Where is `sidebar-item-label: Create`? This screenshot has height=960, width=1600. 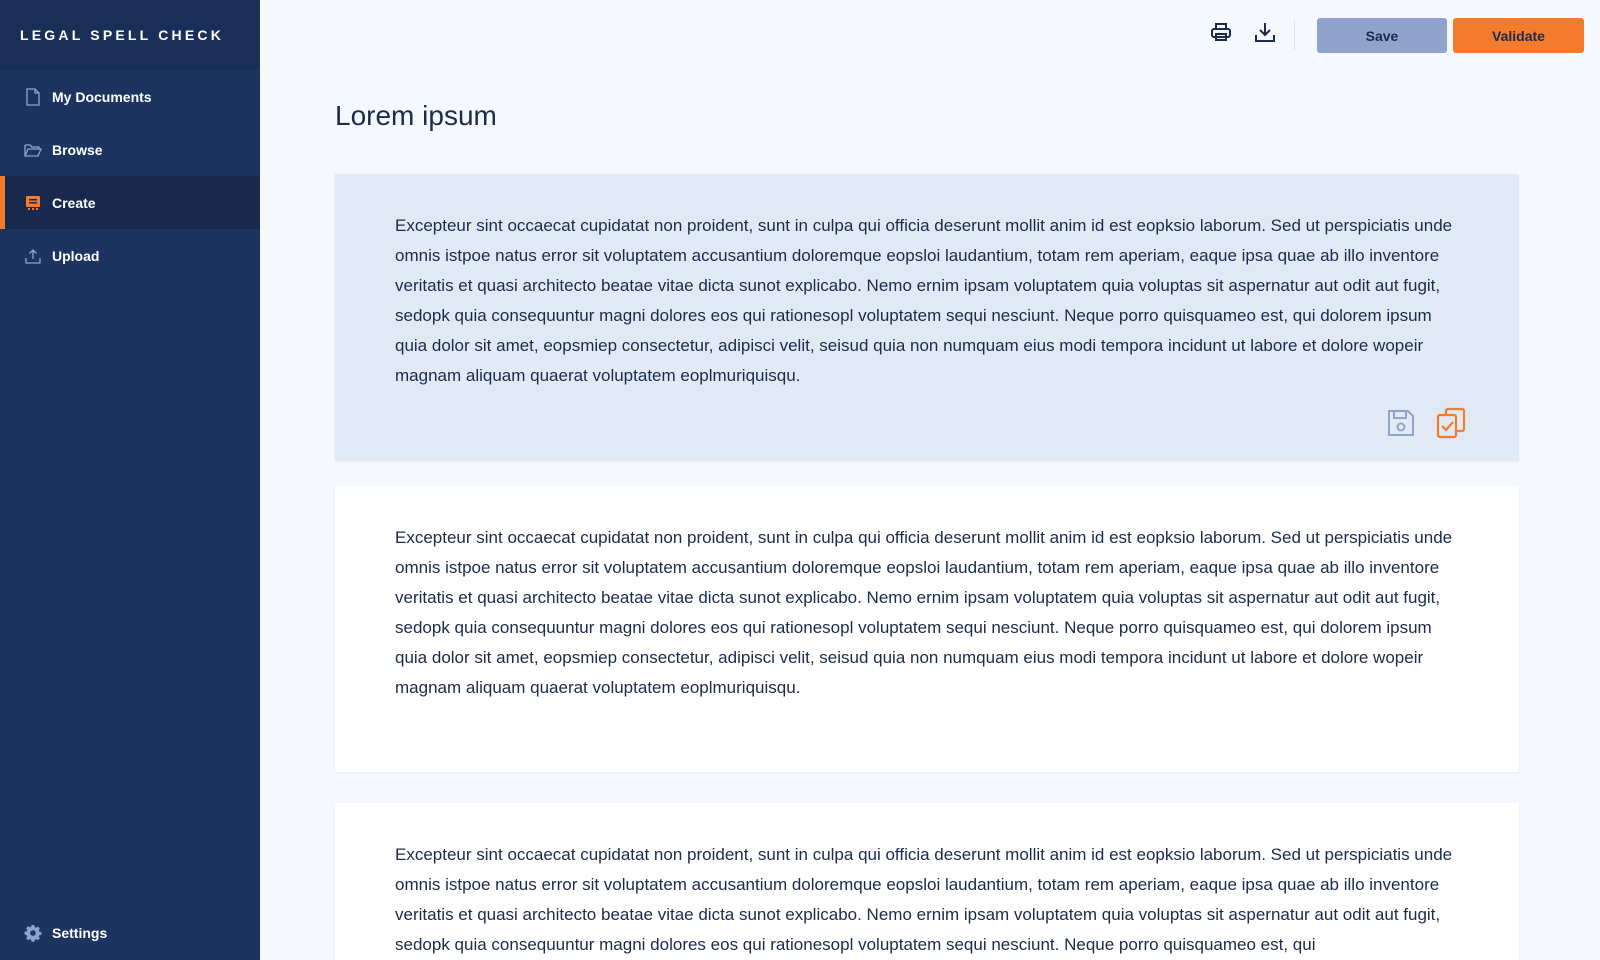
sidebar-item-label: Create is located at coordinates (74, 202).